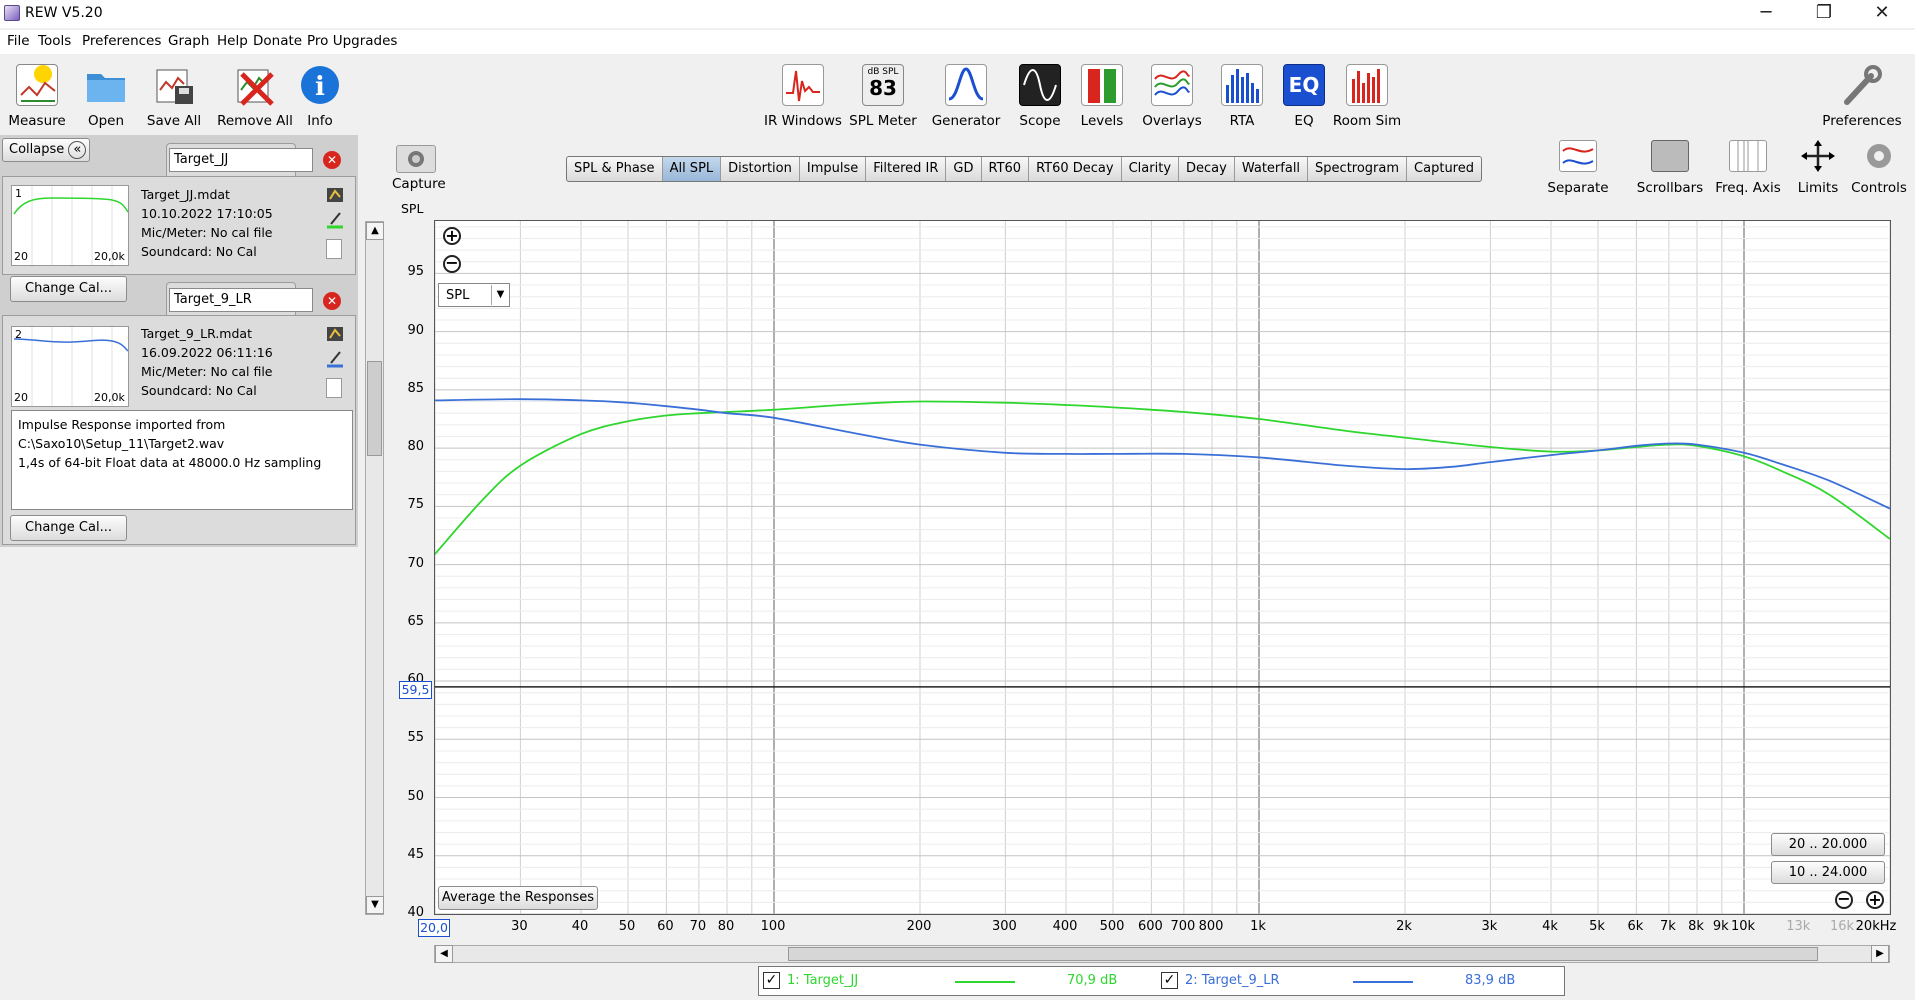  What do you see at coordinates (1828, 872) in the screenshot?
I see `range-button-10-24000: 10 .. 24.000` at bounding box center [1828, 872].